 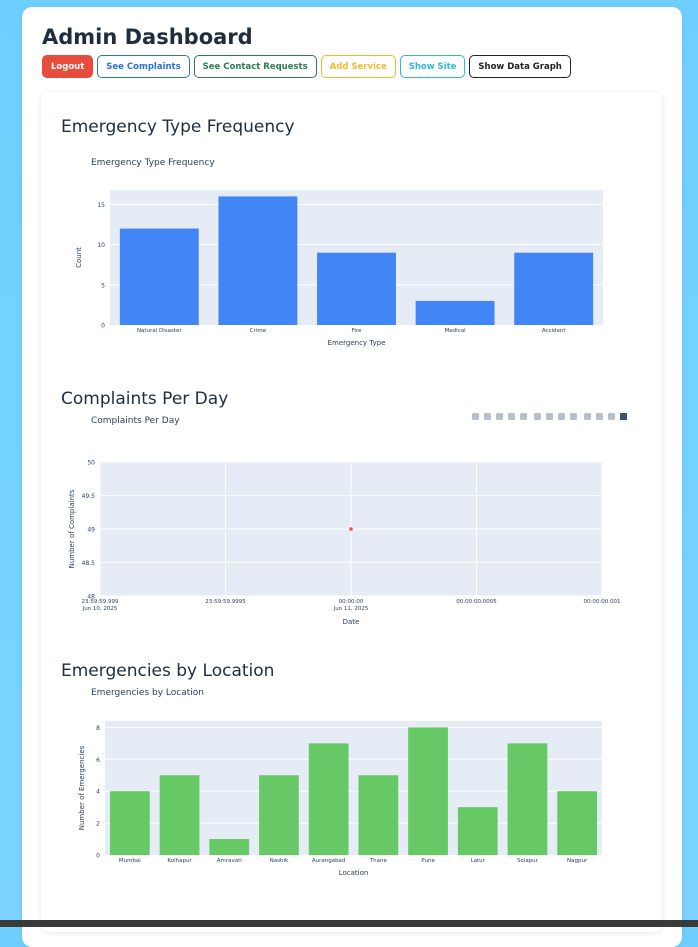 I want to click on x-tick-label: 00:00:00, so click(x=351, y=602).